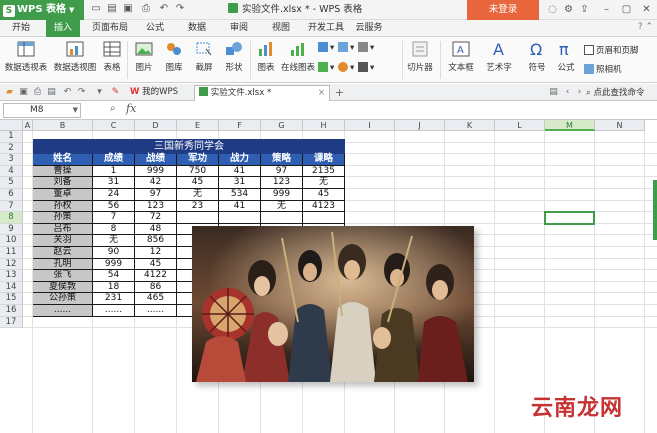 The width and height of the screenshot is (657, 433). What do you see at coordinates (646, 10) in the screenshot?
I see `close-icon: ✕` at bounding box center [646, 10].